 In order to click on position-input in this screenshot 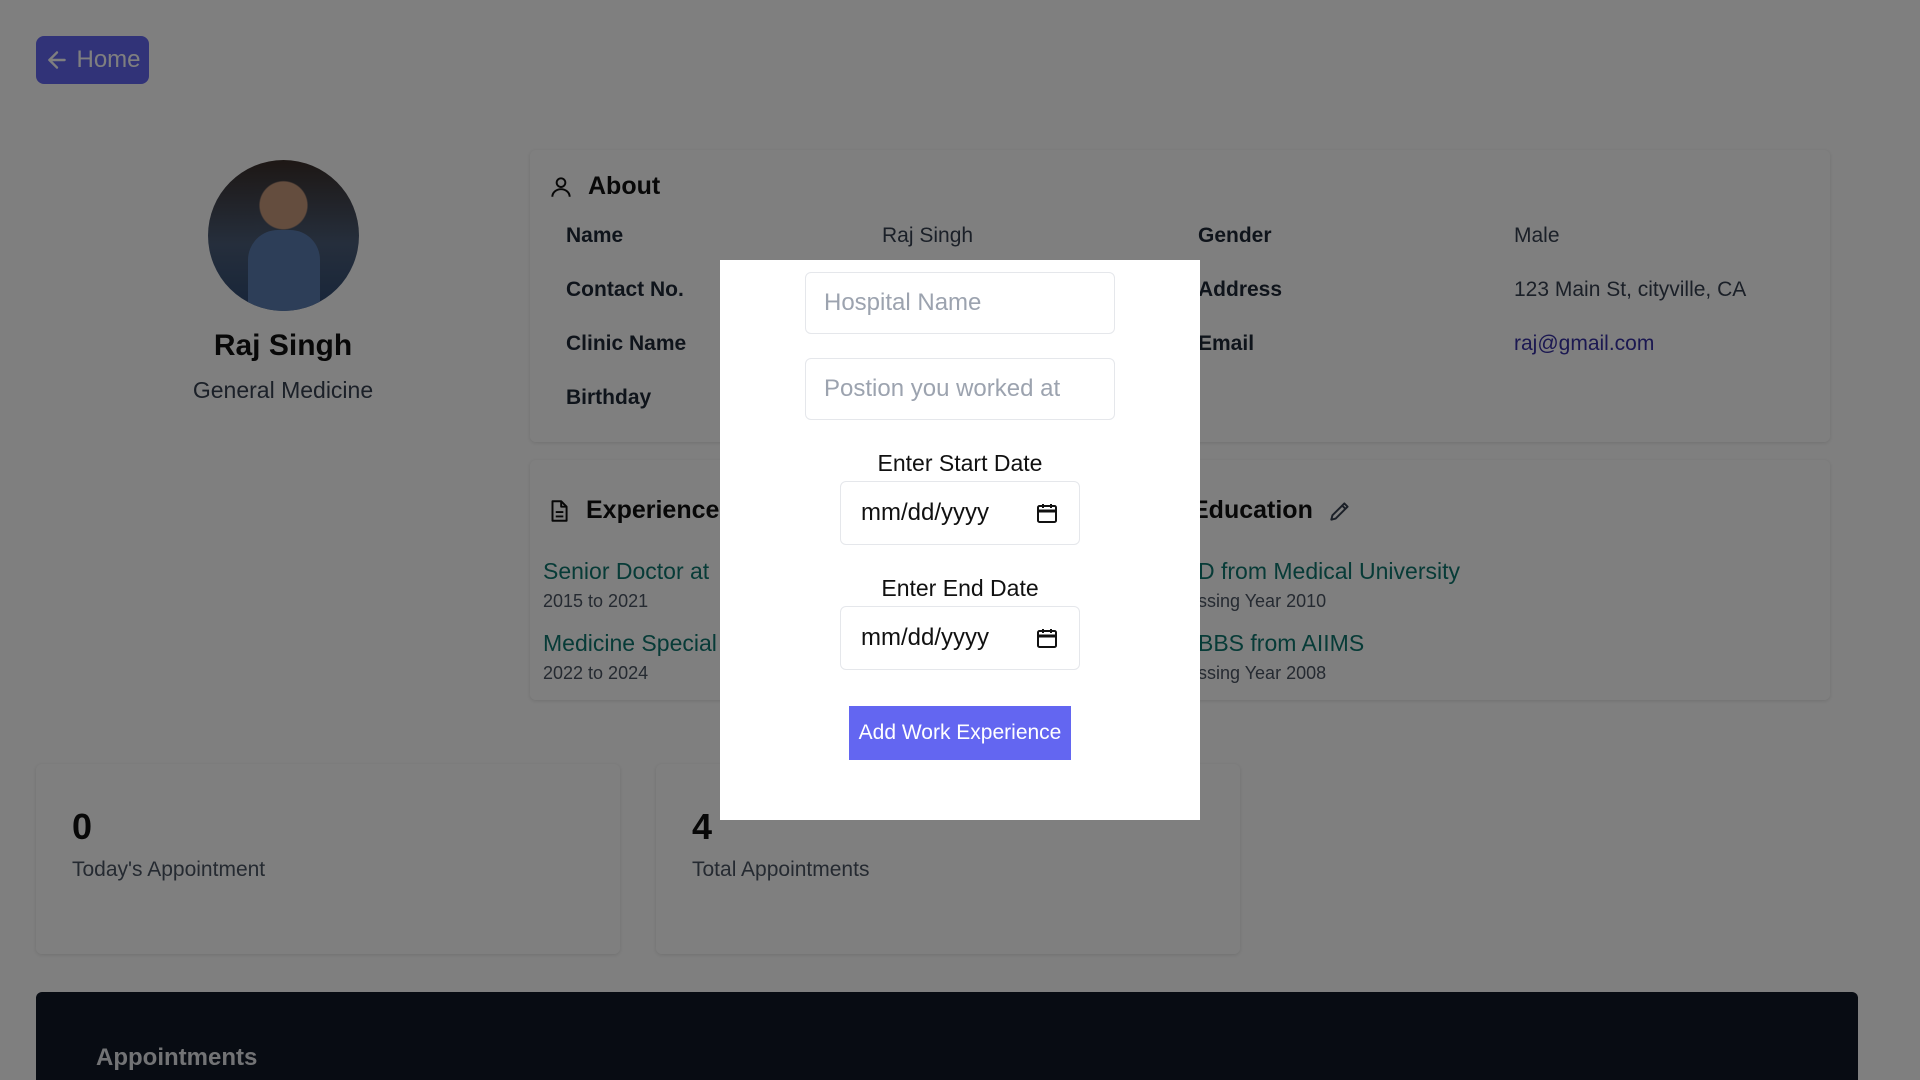, I will do `click(960, 389)`.